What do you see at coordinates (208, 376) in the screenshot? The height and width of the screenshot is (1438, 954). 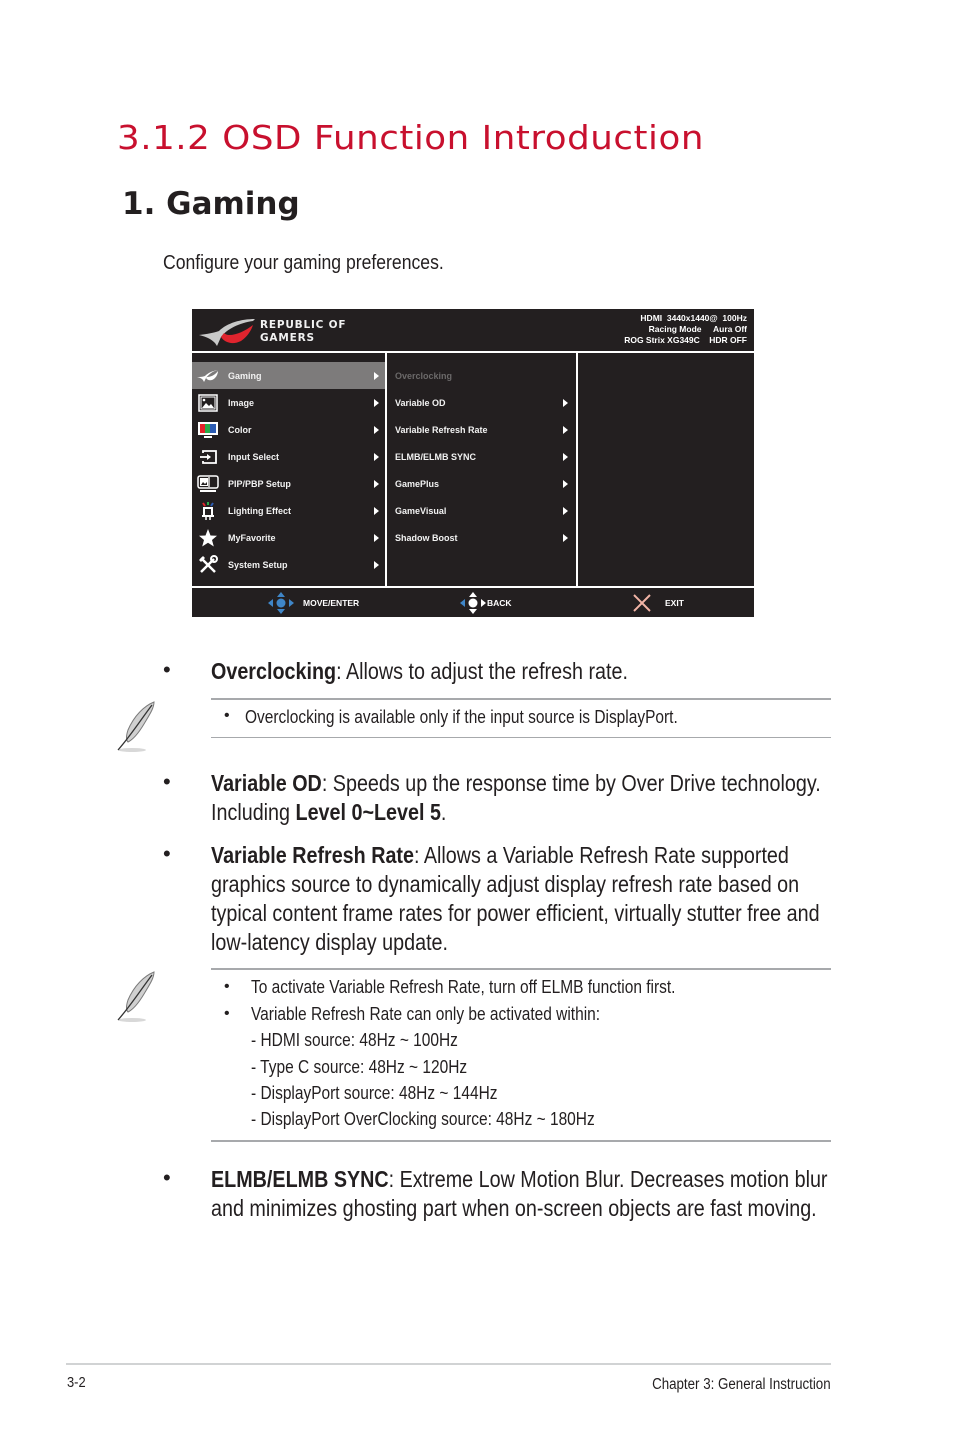 I see `rog-icon` at bounding box center [208, 376].